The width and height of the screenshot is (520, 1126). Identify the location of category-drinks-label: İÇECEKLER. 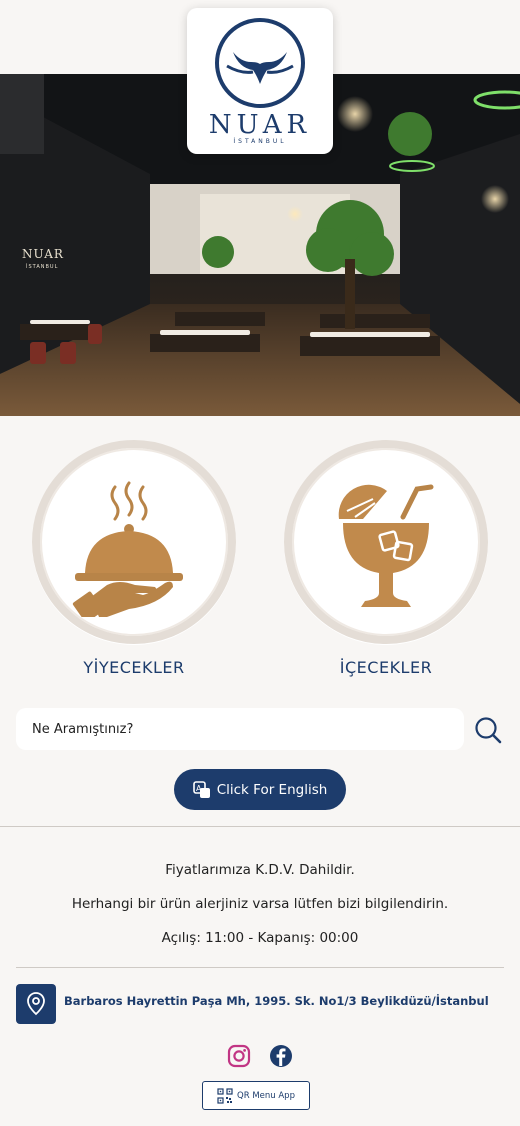
(386, 667).